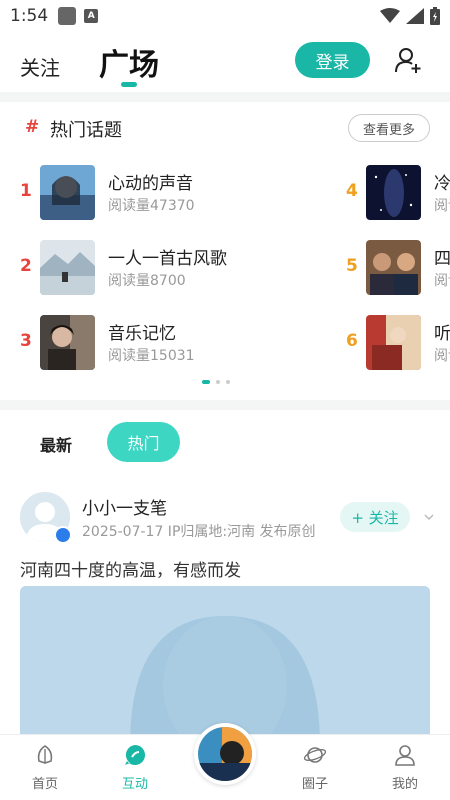 The width and height of the screenshot is (450, 800). What do you see at coordinates (26, 341) in the screenshot?
I see `topic-rank: 3` at bounding box center [26, 341].